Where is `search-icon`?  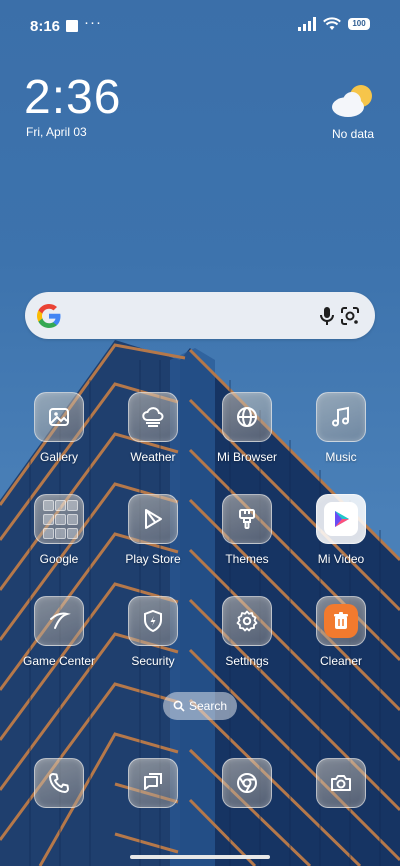 search-icon is located at coordinates (179, 706).